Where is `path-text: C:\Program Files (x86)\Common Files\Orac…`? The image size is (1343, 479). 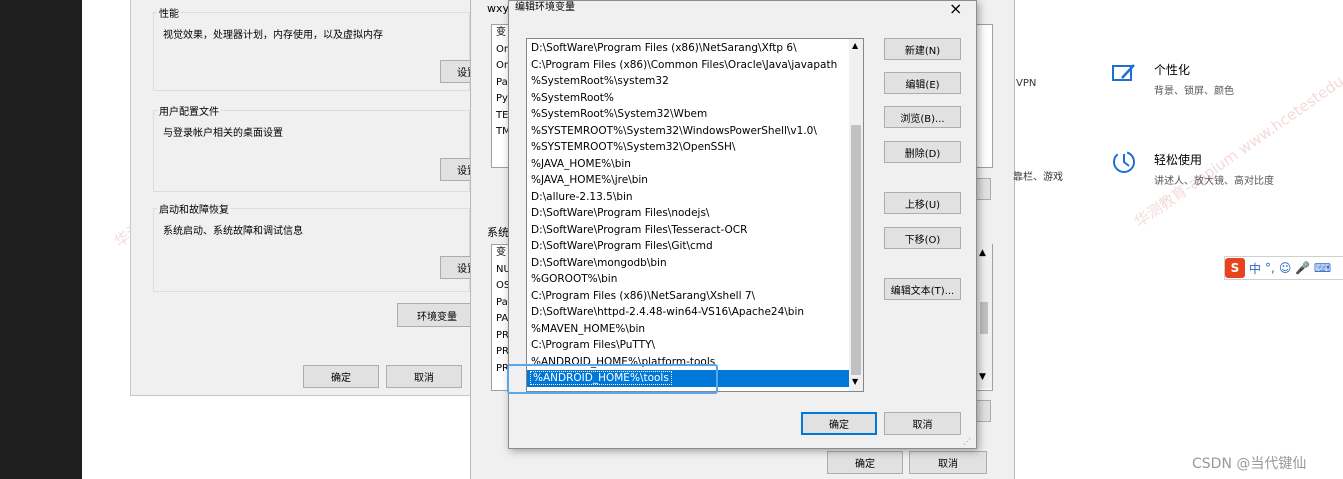 path-text: C:\Program Files (x86)\Common Files\Orac… is located at coordinates (684, 64).